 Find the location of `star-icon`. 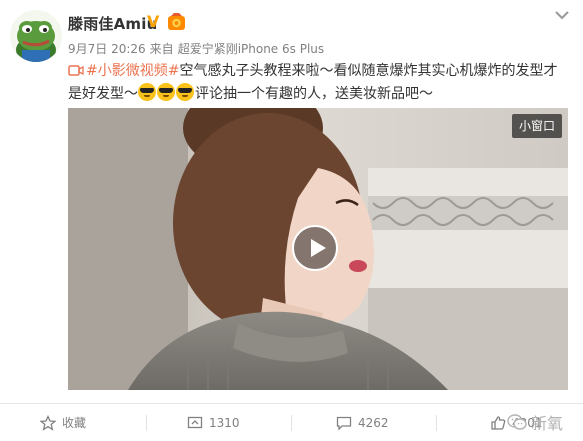

star-icon is located at coordinates (48, 422).